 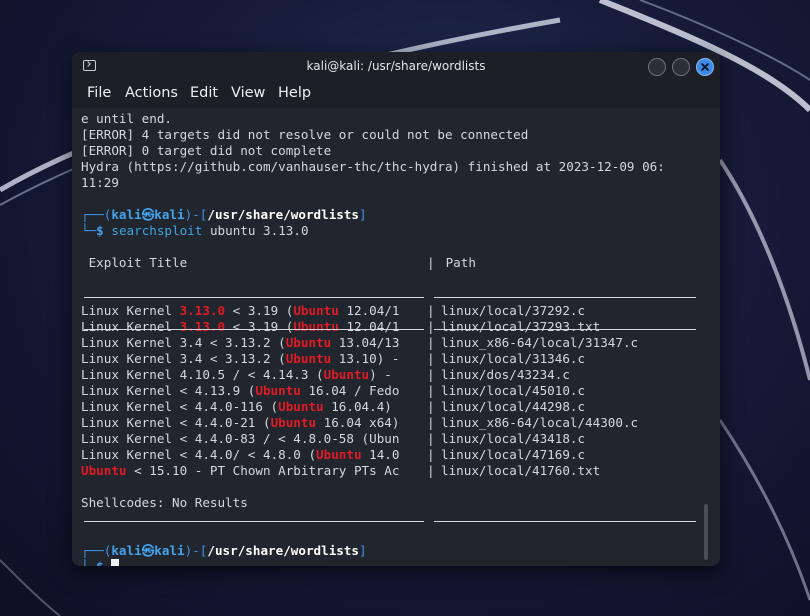 What do you see at coordinates (294, 93) in the screenshot?
I see `menu-help: Help` at bounding box center [294, 93].